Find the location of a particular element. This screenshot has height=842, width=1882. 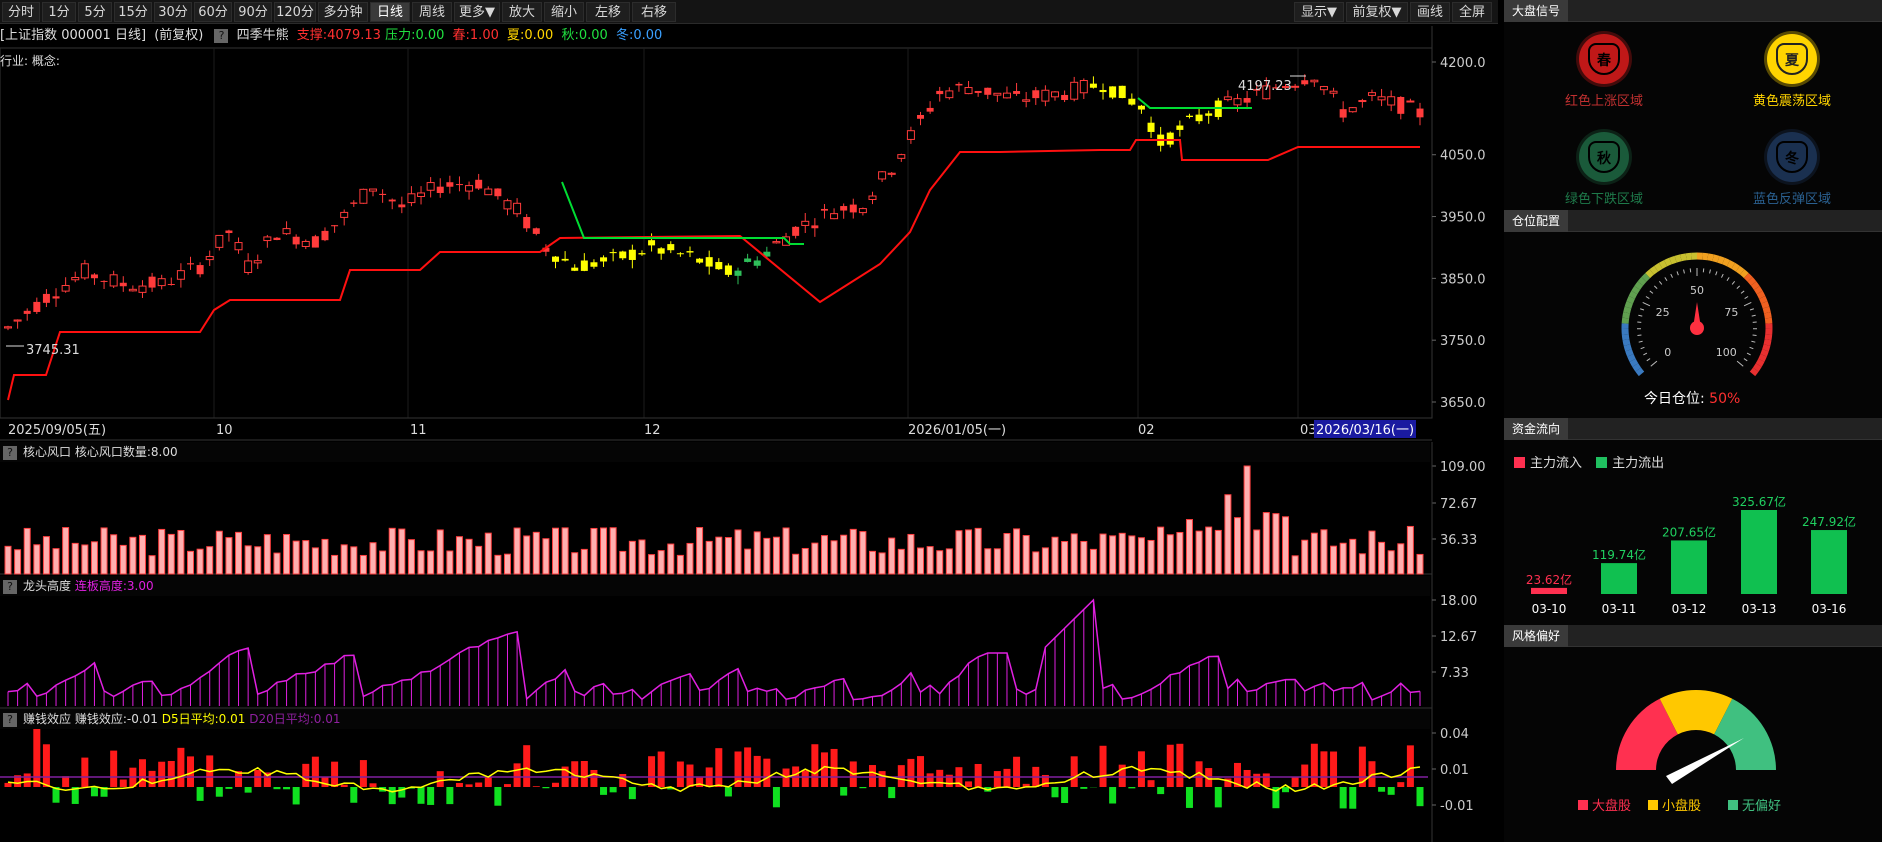

season-shield-icon: 秋 is located at coordinates (1604, 157).